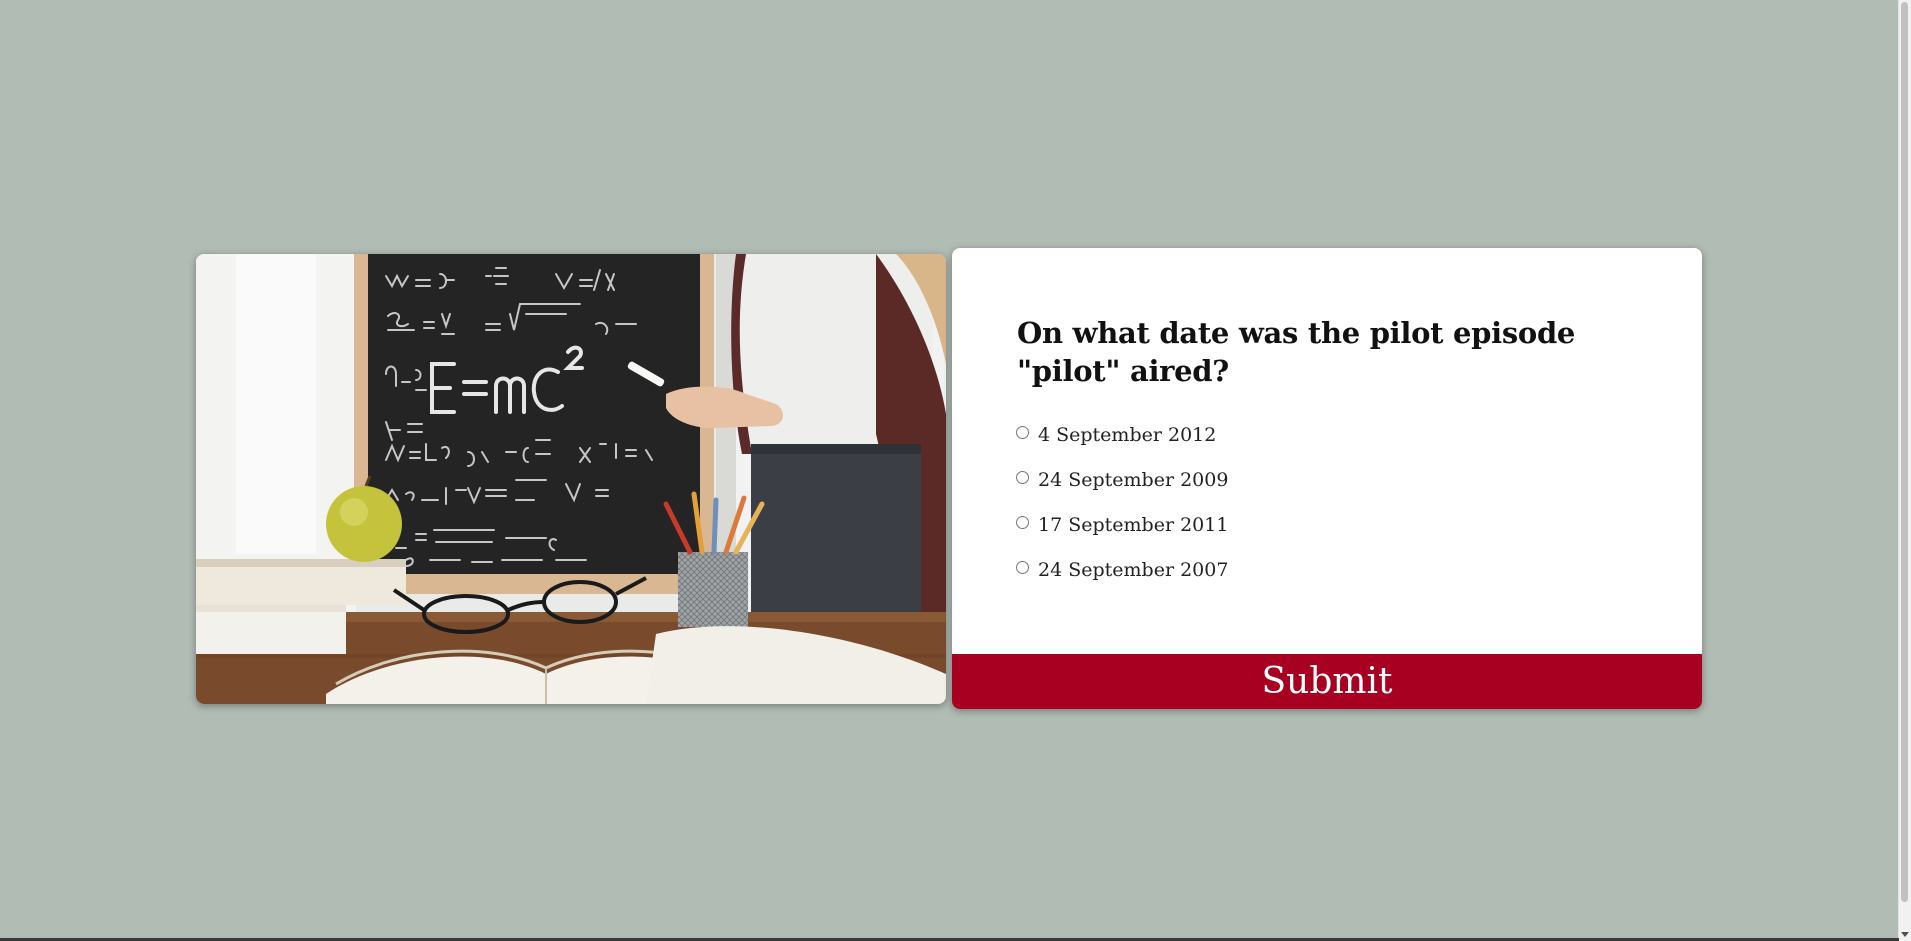 This screenshot has height=941, width=1911. What do you see at coordinates (1905, 934) in the screenshot?
I see `scroll-down-arrow-icon` at bounding box center [1905, 934].